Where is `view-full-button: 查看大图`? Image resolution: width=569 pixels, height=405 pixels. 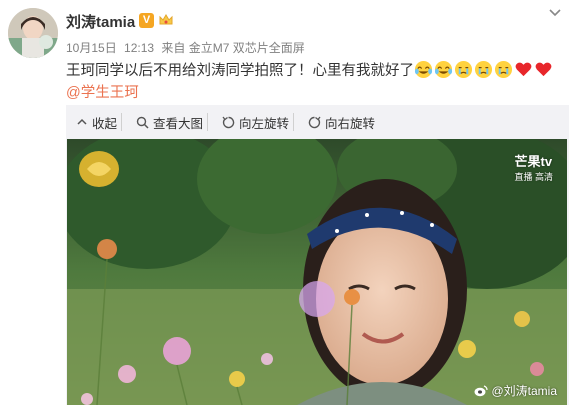
view-full-button: 查看大图 is located at coordinates (164, 122).